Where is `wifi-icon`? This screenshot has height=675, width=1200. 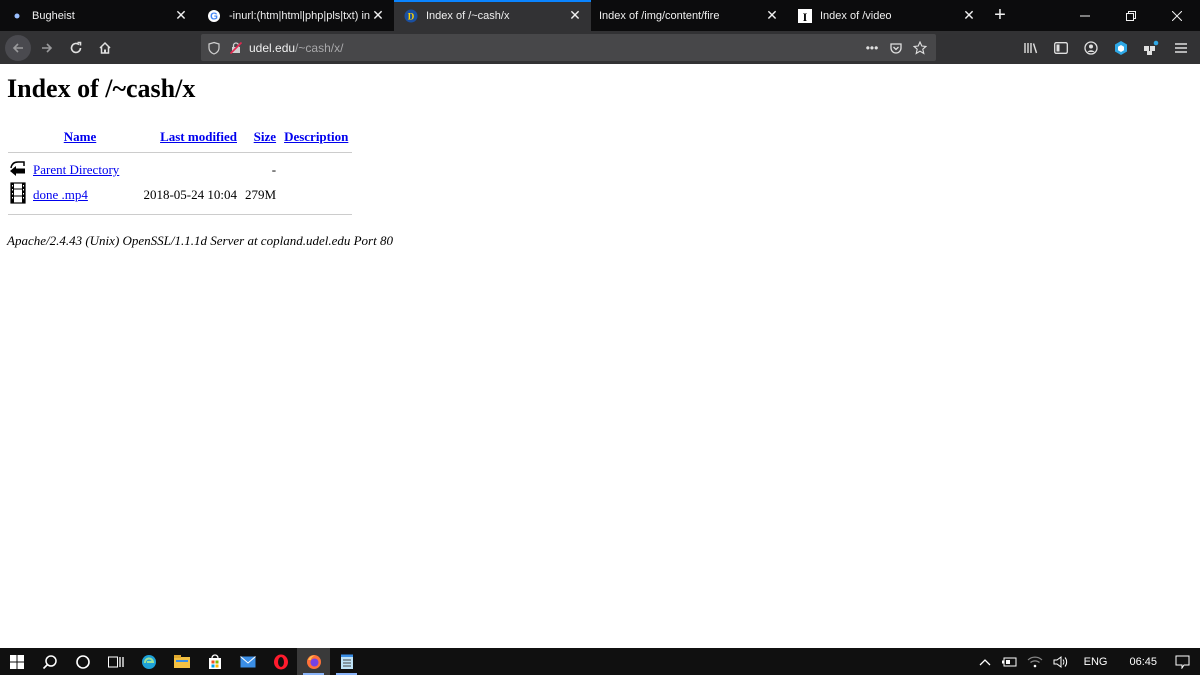 wifi-icon is located at coordinates (1035, 661).